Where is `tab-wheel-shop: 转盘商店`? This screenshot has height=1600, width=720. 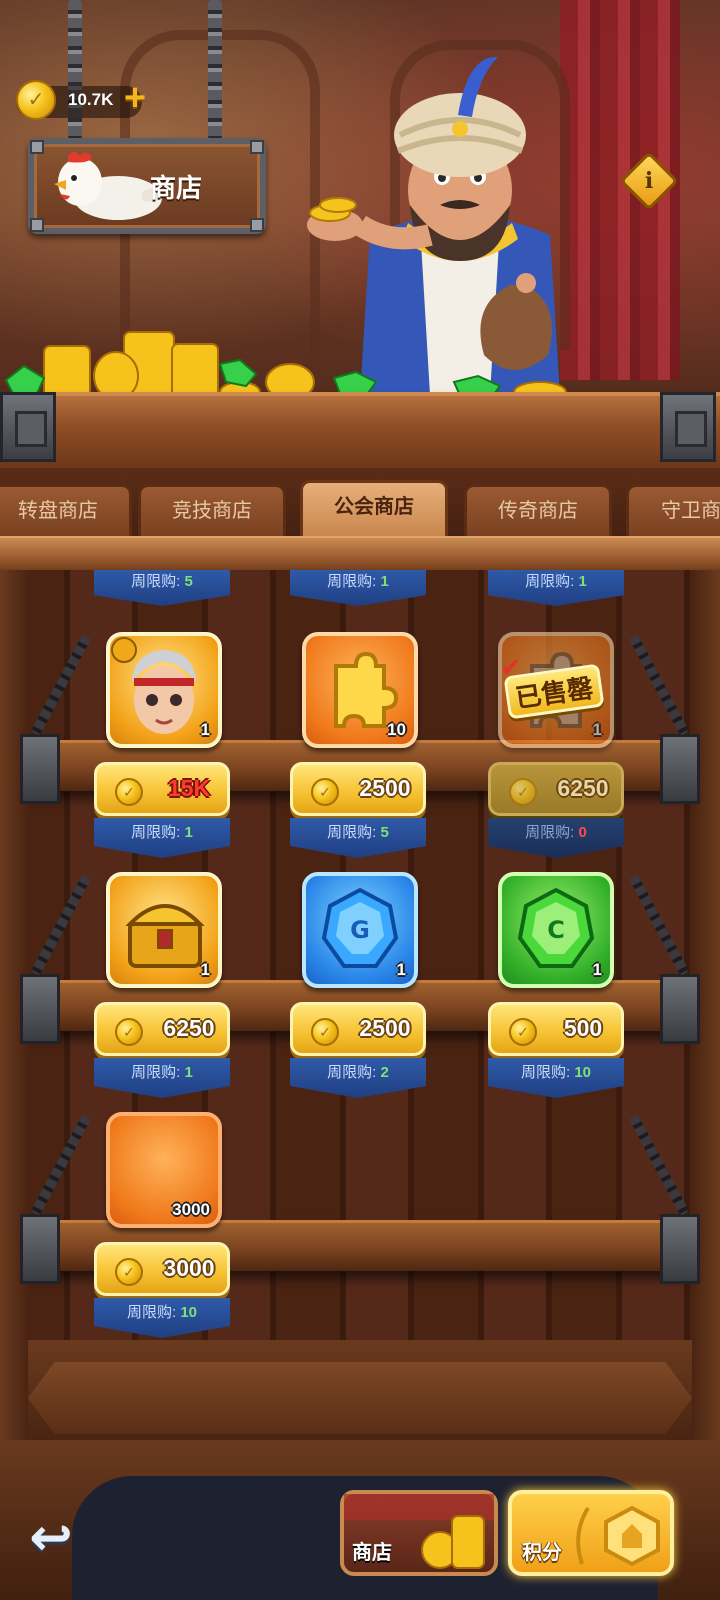
tab-wheel-shop: 转盘商店 is located at coordinates (66, 510).